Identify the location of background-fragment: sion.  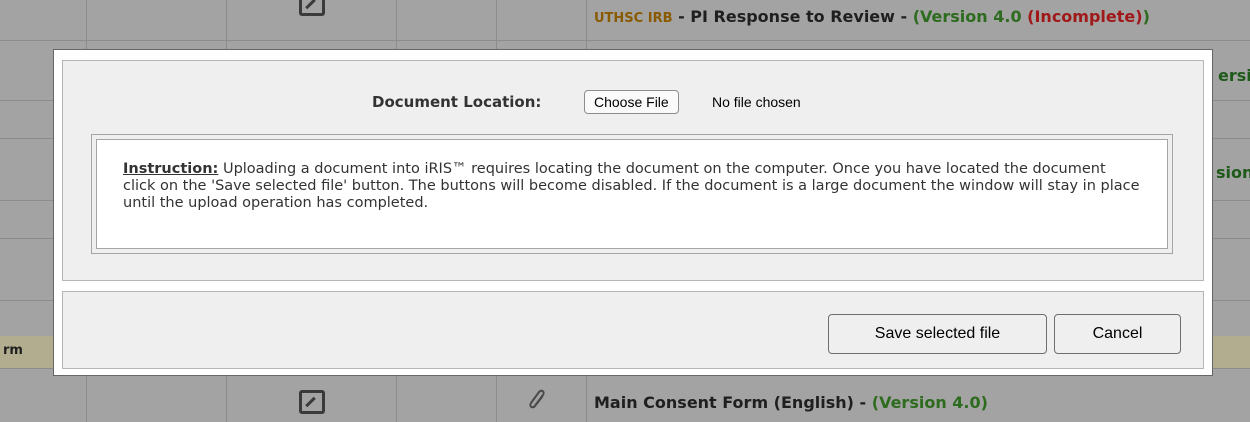
(1233, 172).